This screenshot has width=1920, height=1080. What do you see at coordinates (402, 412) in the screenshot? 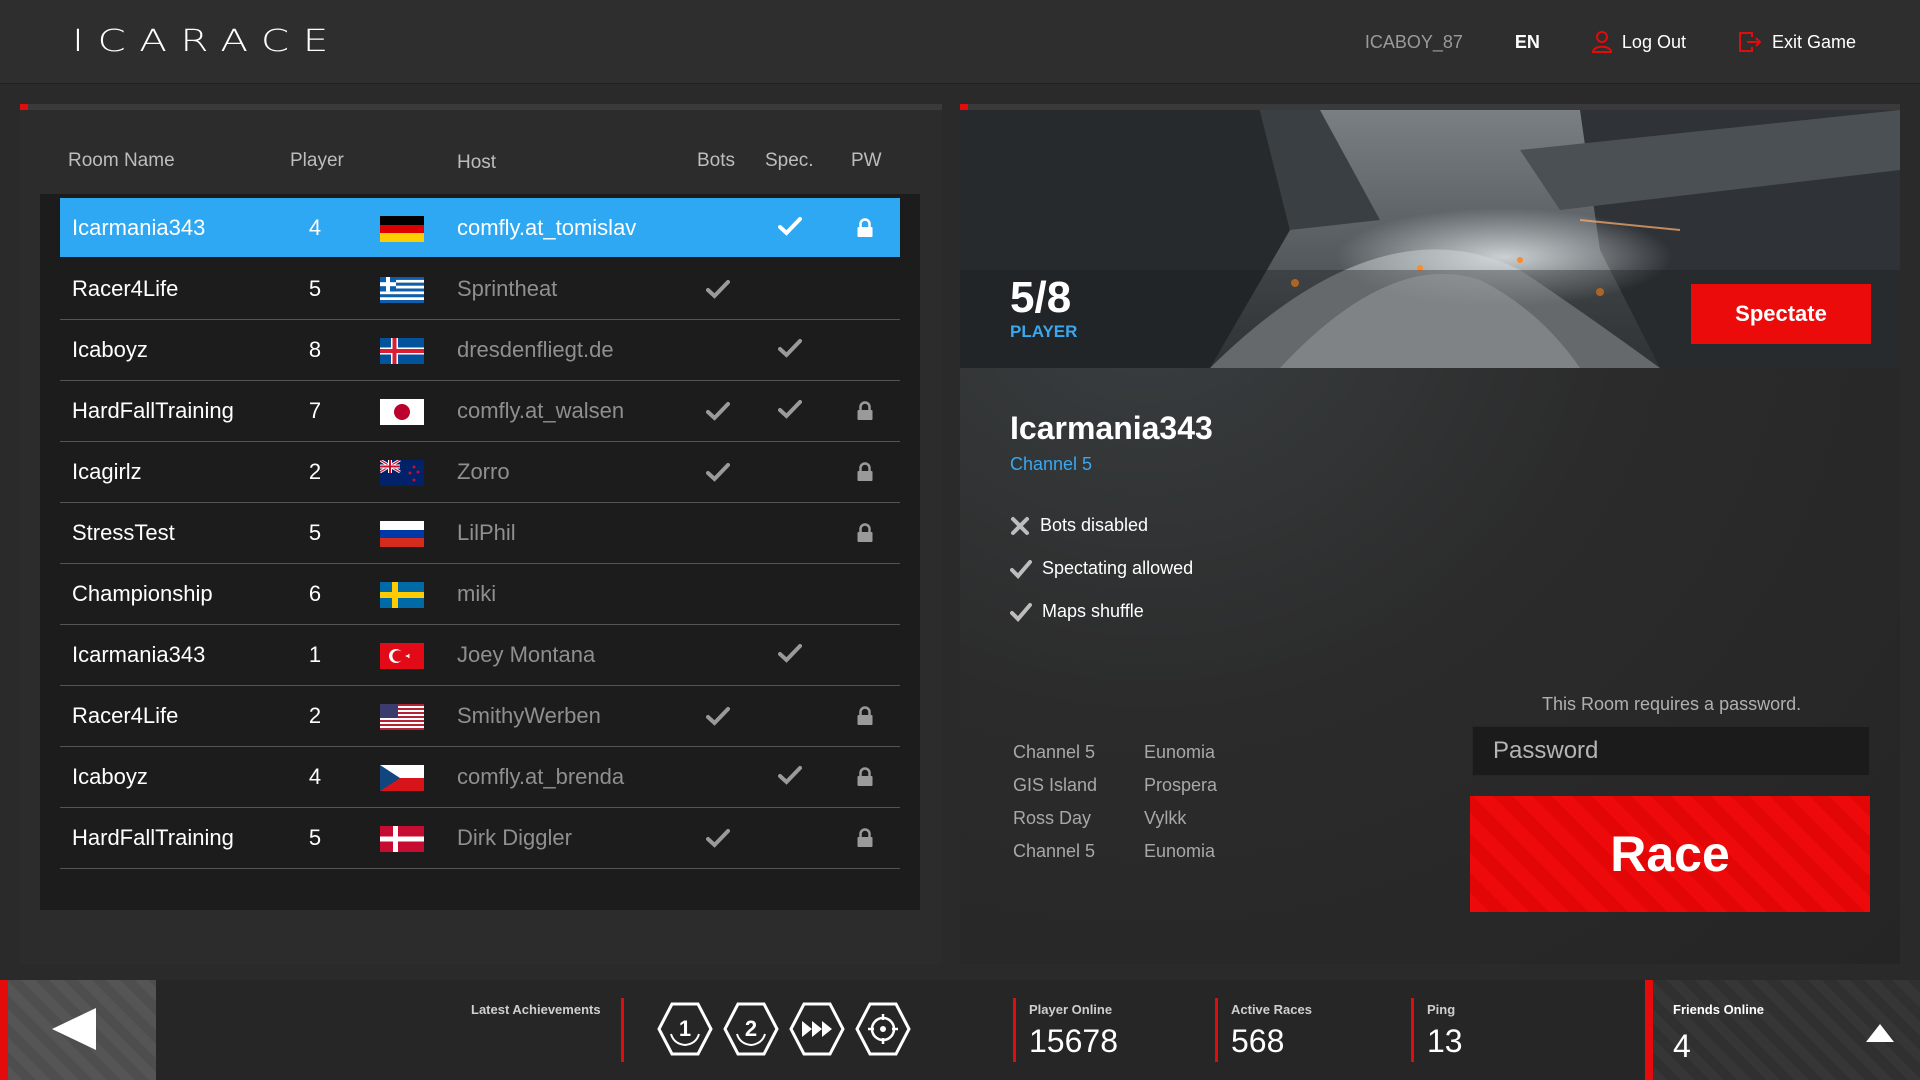
I see `flag-jp-icon` at bounding box center [402, 412].